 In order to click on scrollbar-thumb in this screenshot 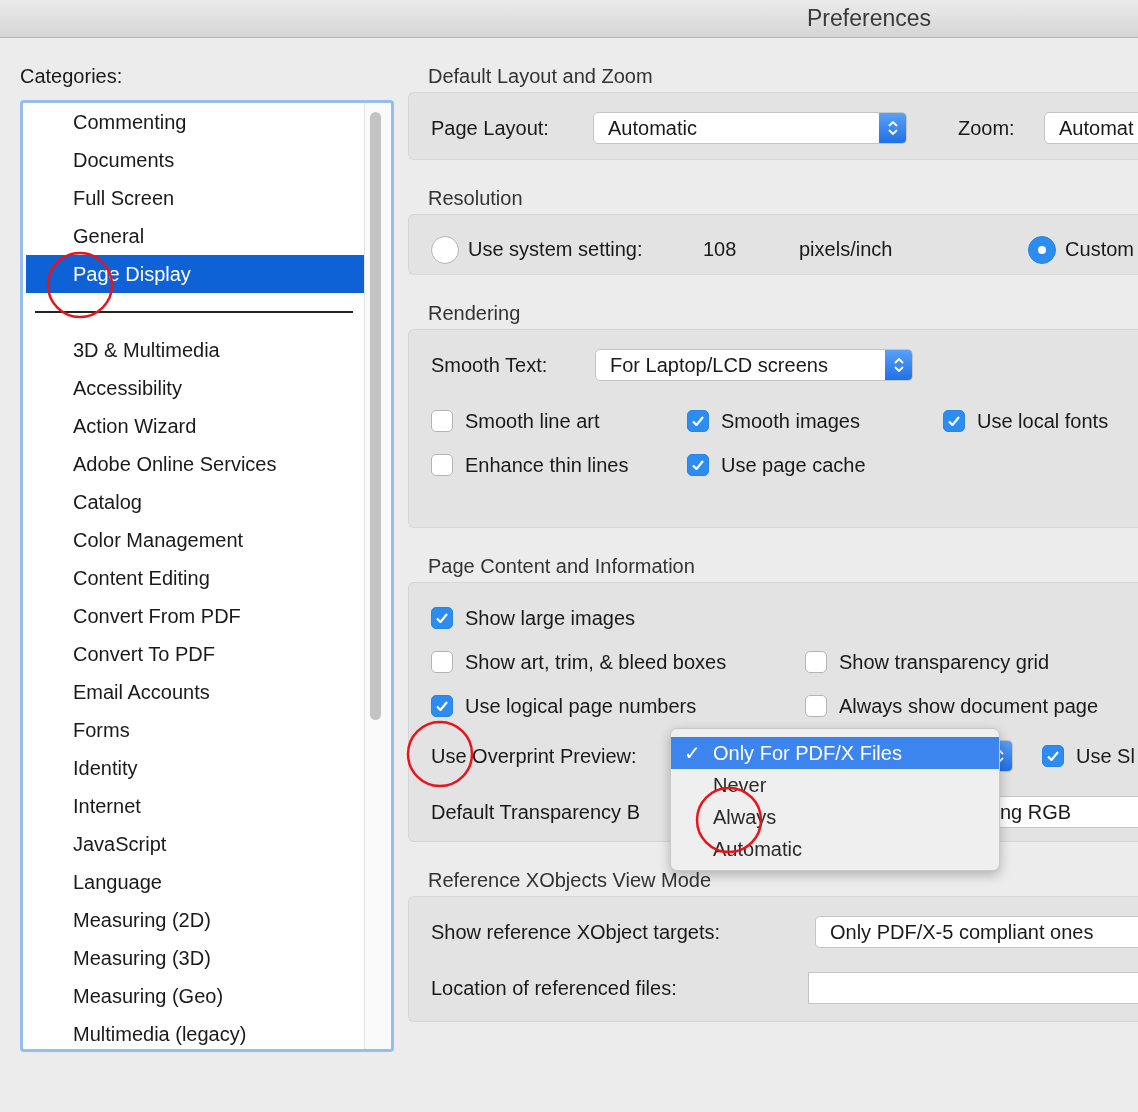, I will do `click(375, 416)`.